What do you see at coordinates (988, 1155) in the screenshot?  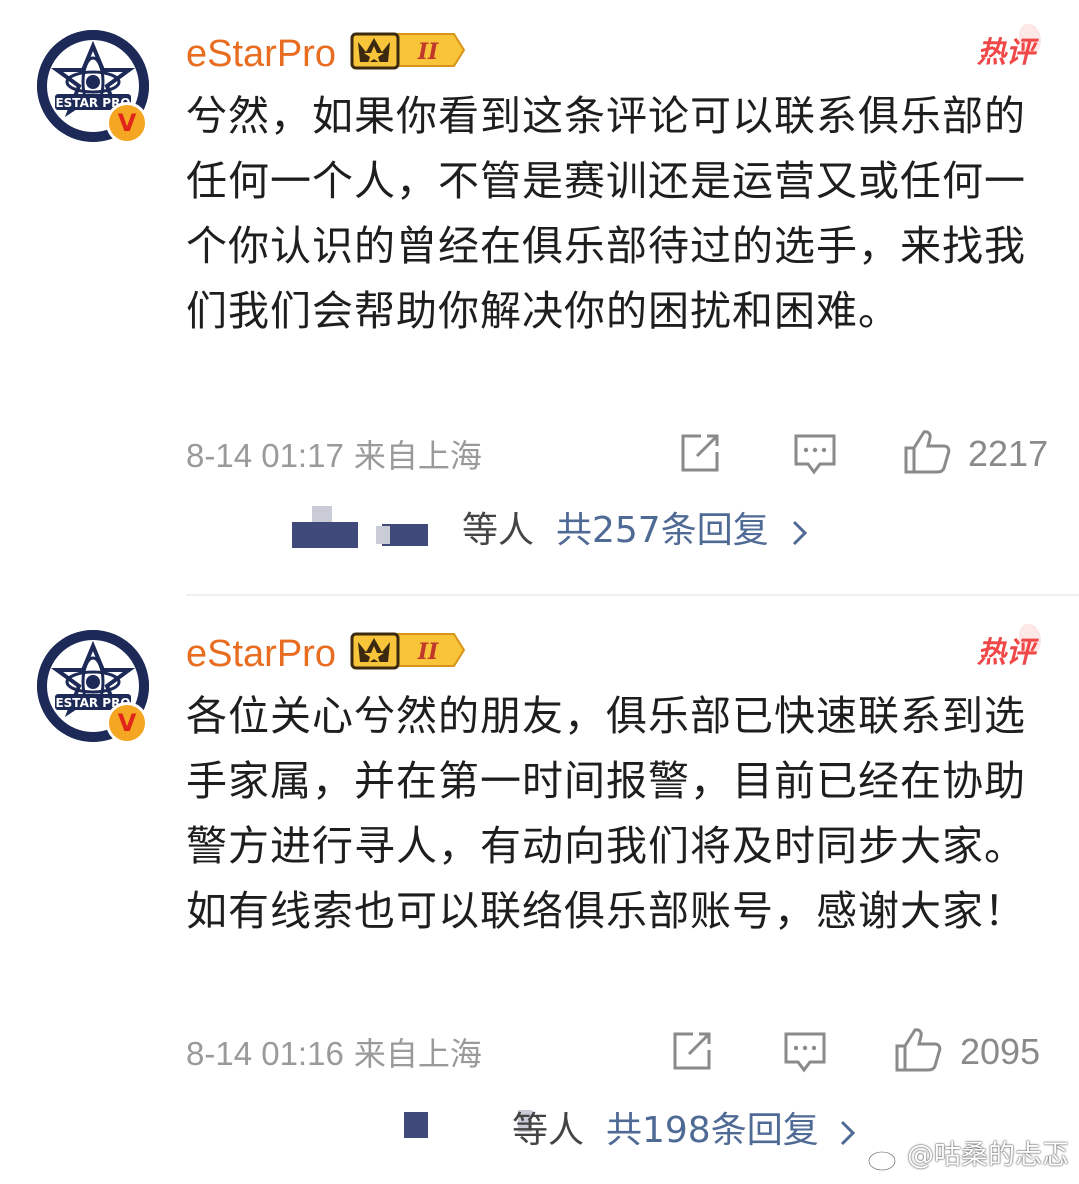 I see `watermark-text: @咕桑的忐忑` at bounding box center [988, 1155].